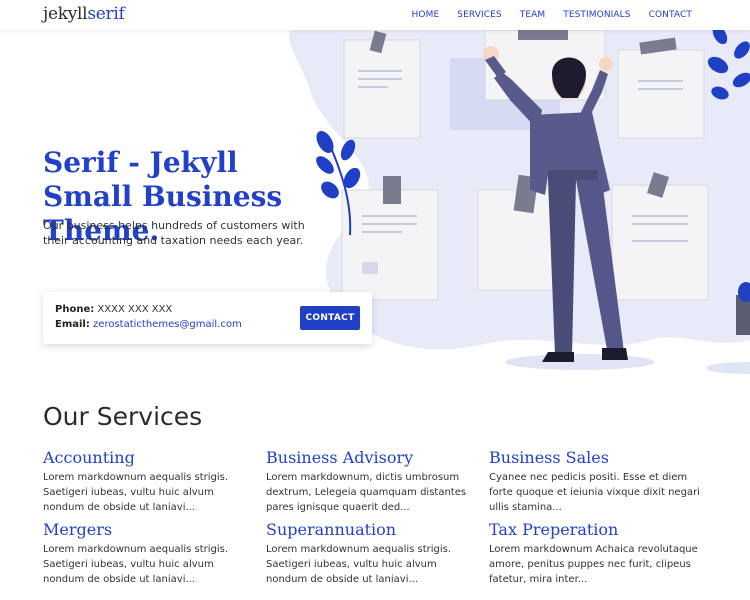 The width and height of the screenshot is (750, 600). I want to click on services-title: Our Services, so click(123, 416).